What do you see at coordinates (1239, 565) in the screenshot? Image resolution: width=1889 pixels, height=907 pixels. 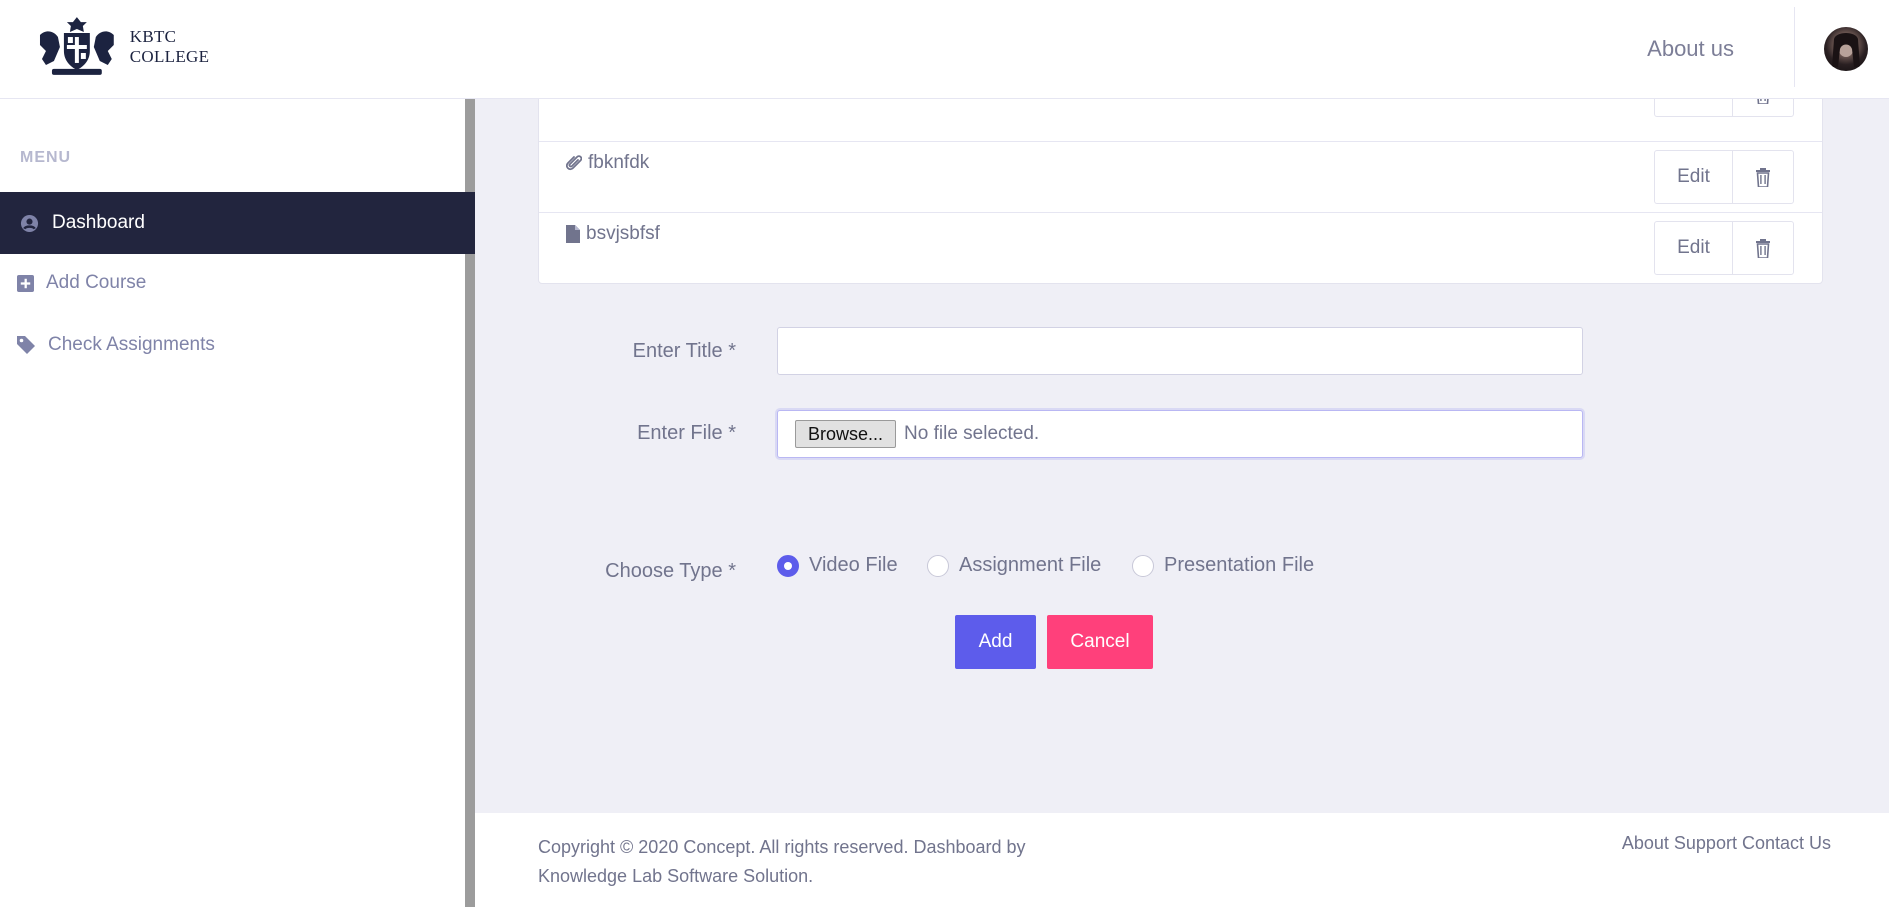 I see `radio-label: Presentation File` at bounding box center [1239, 565].